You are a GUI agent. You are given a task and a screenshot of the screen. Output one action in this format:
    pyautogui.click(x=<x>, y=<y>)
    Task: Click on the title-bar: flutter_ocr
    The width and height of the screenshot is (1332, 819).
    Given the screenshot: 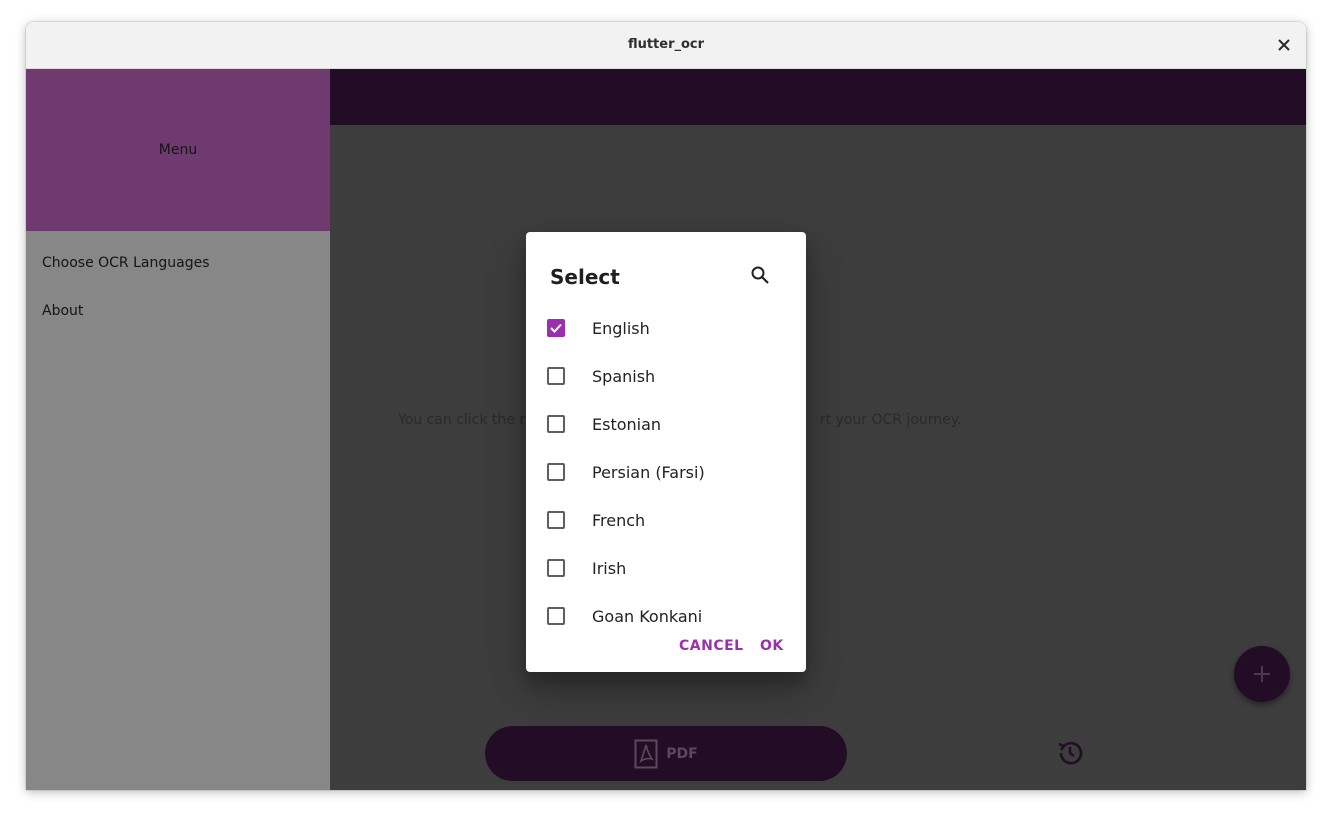 What is the action you would take?
    pyautogui.click(x=666, y=45)
    